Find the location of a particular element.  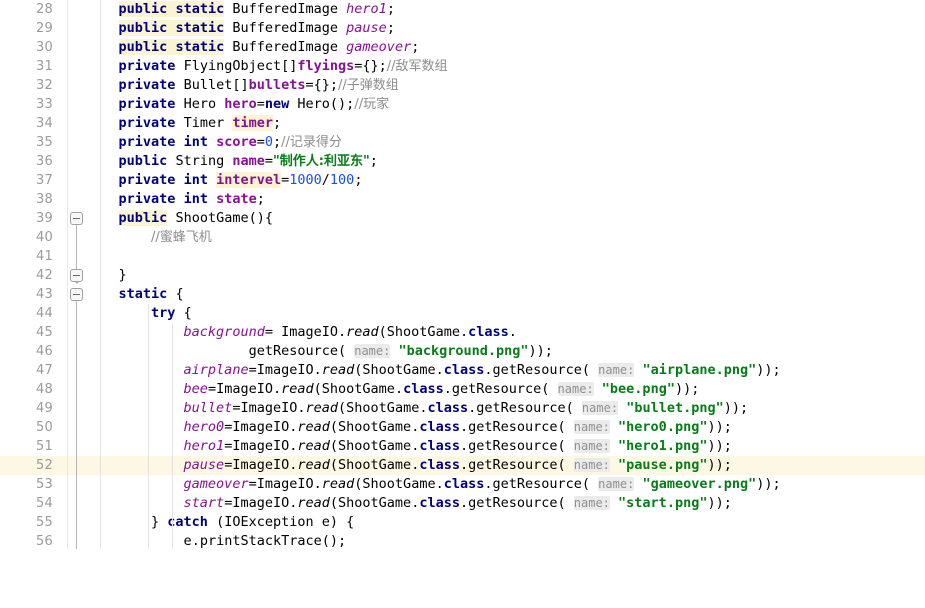

token-type-bullet: Bullet is located at coordinates (208, 85).